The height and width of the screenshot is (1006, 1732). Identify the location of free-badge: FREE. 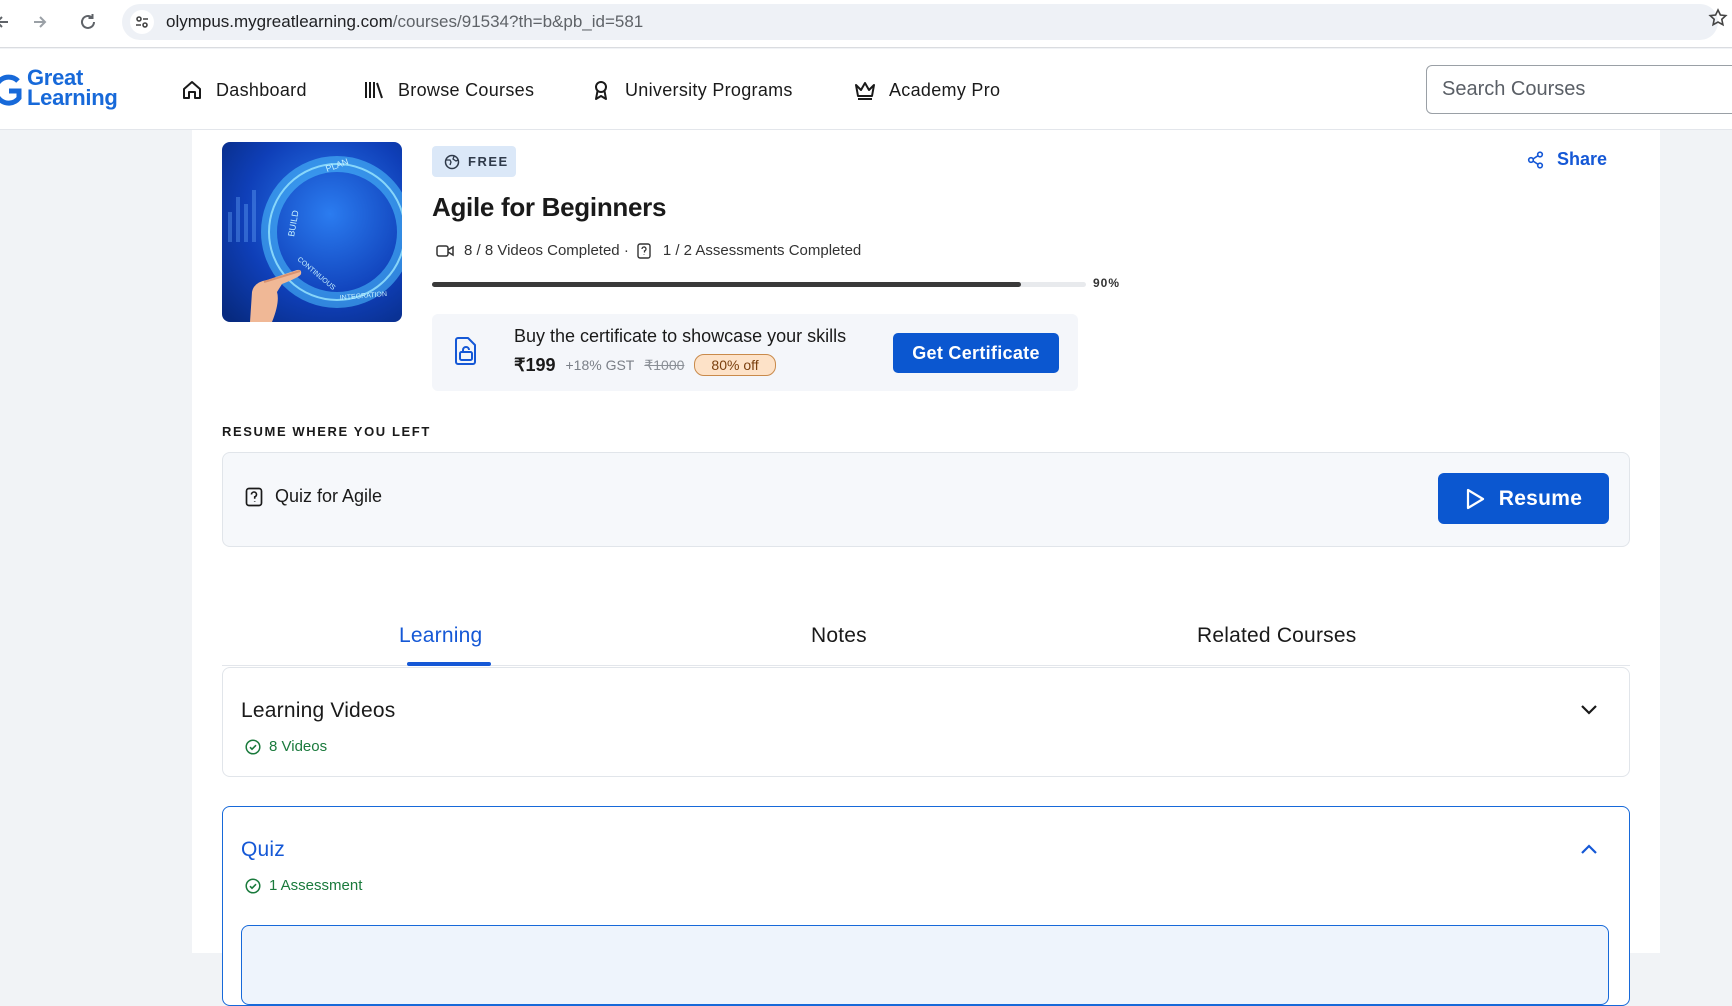
(474, 161).